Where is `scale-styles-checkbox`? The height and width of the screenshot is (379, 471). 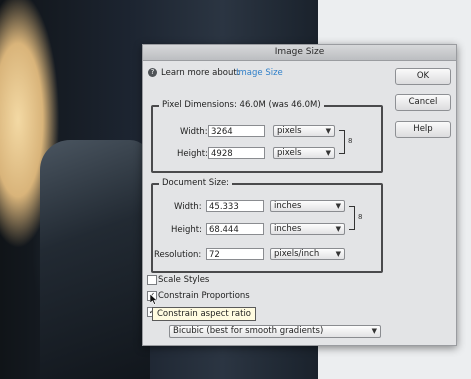 scale-styles-checkbox is located at coordinates (152, 280).